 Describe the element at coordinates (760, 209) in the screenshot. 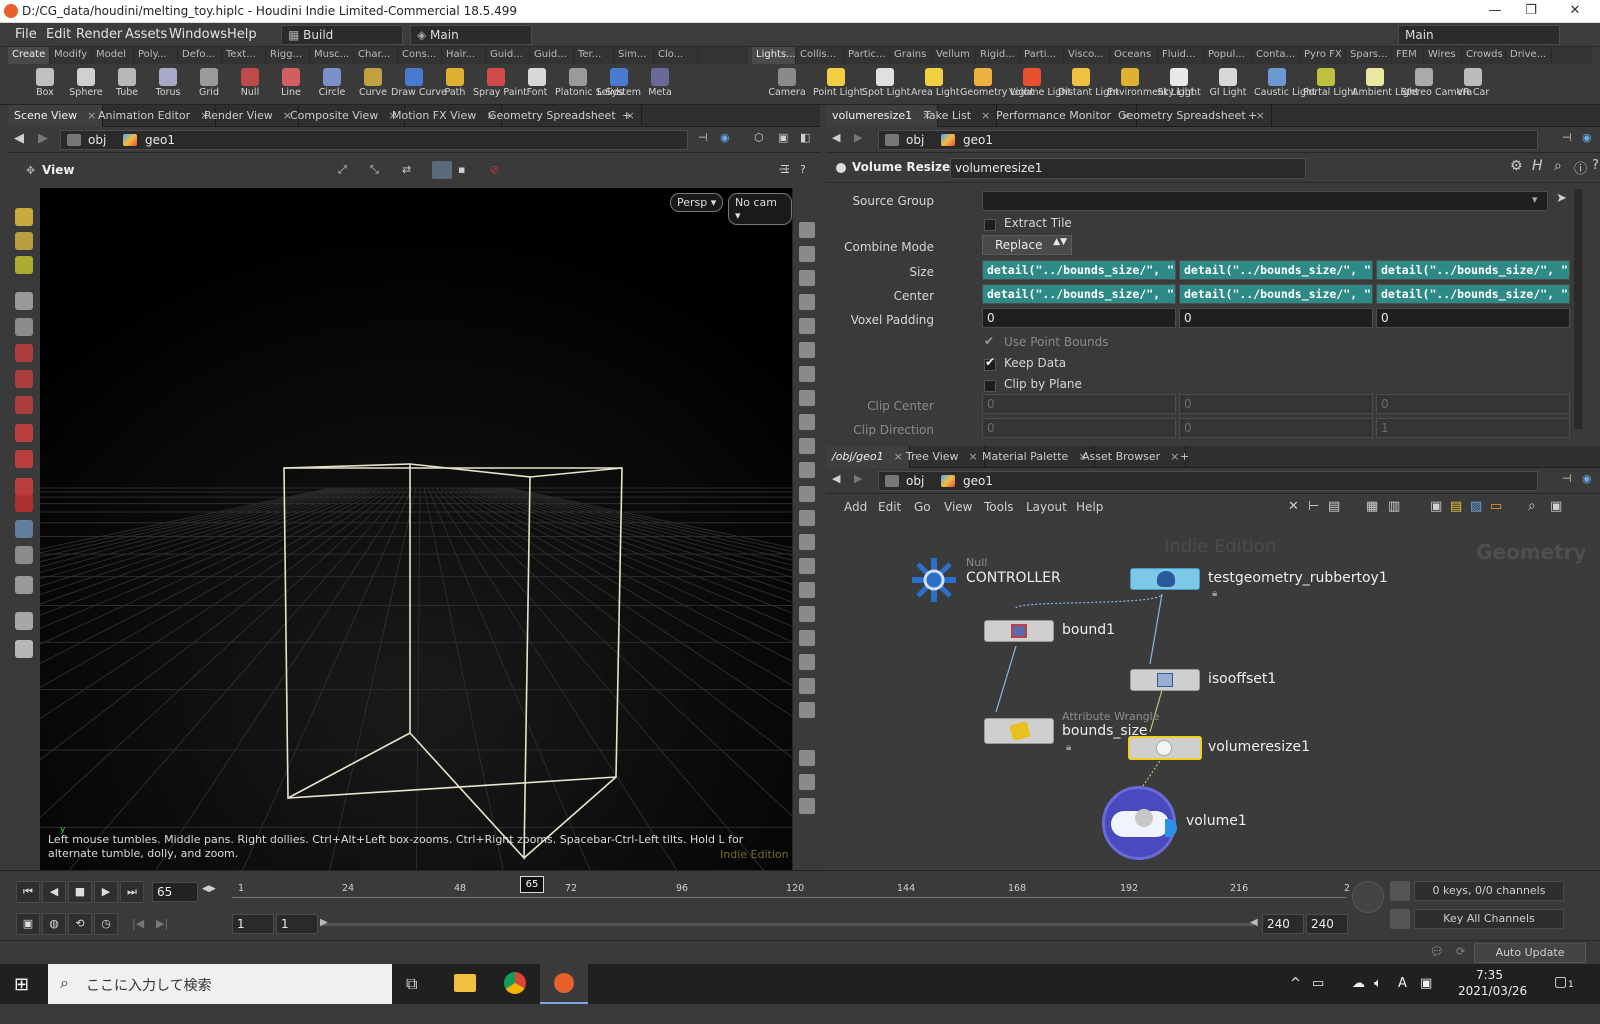

I see `camera-menu: No cam ▾` at that location.